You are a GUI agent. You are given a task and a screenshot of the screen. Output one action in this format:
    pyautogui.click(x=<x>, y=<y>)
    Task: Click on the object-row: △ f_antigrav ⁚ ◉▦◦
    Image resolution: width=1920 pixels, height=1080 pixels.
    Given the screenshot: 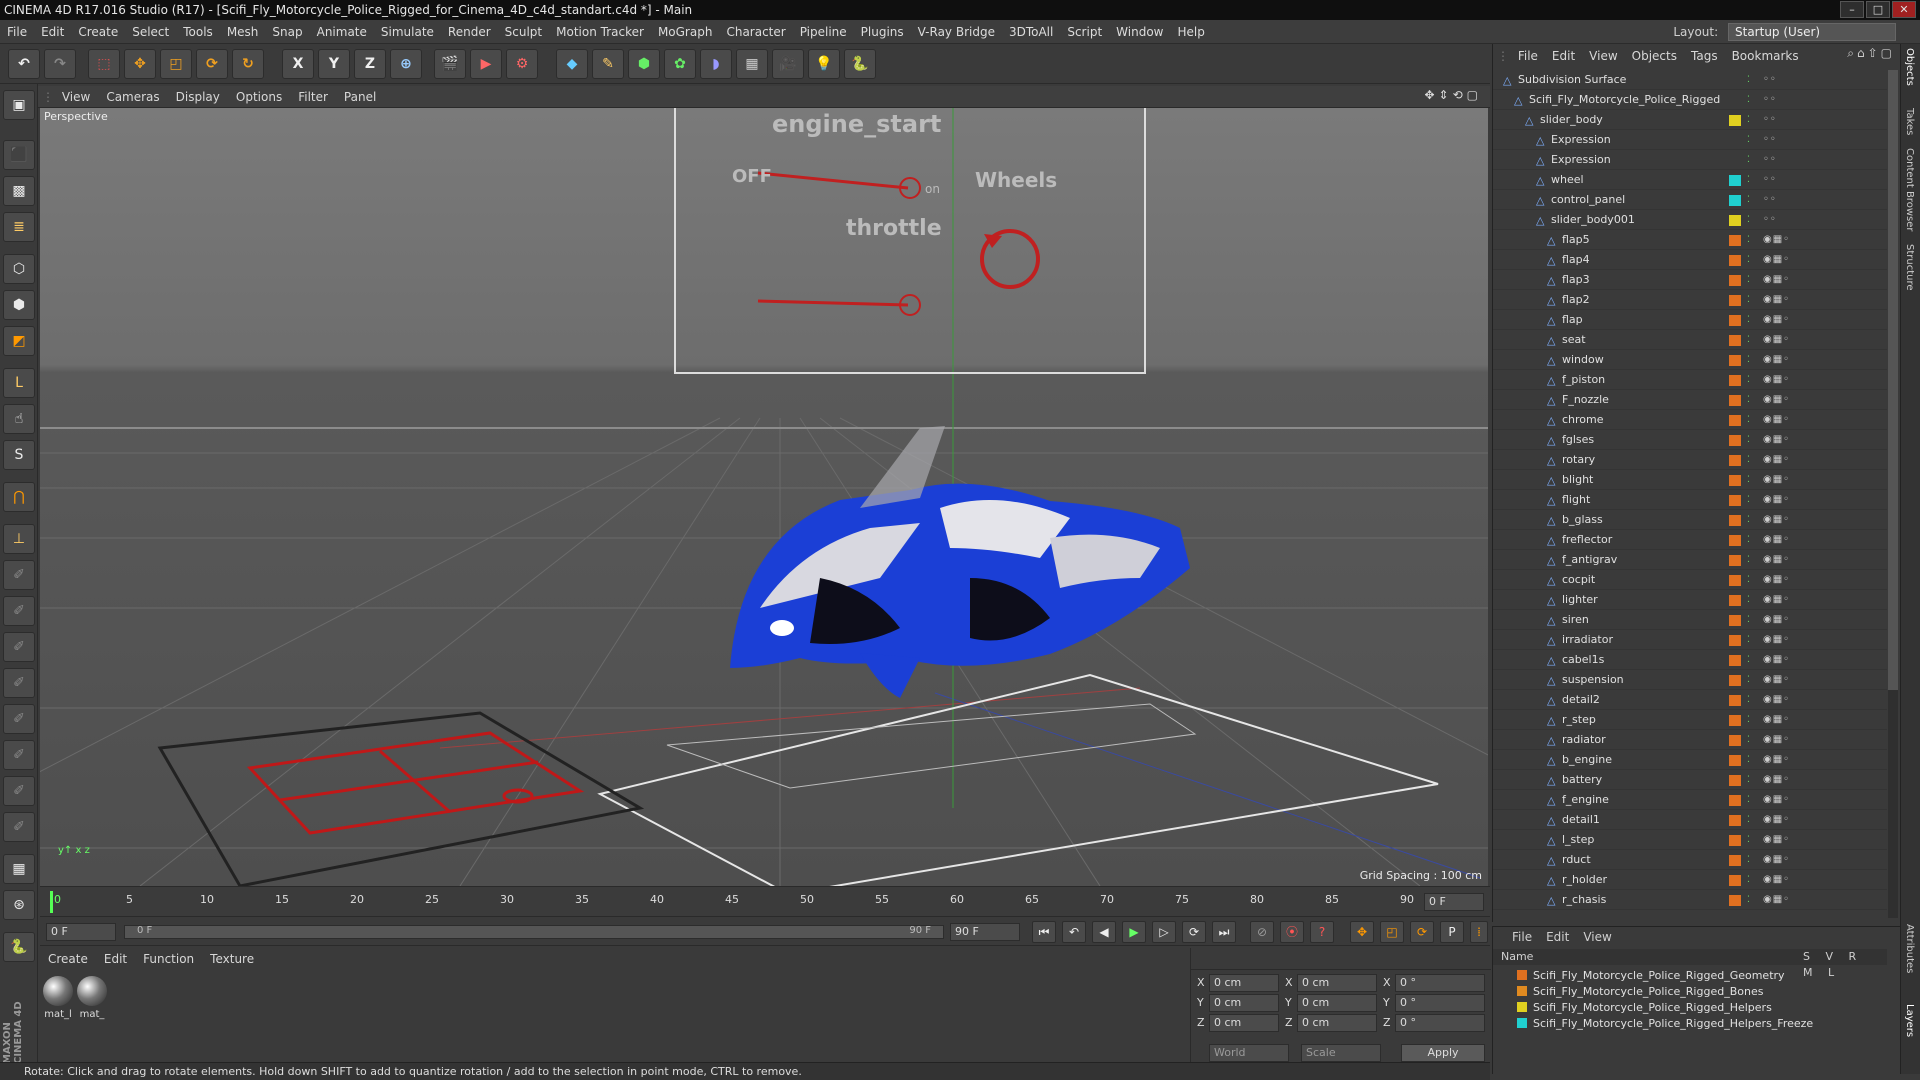 What is the action you would take?
    pyautogui.click(x=1690, y=560)
    